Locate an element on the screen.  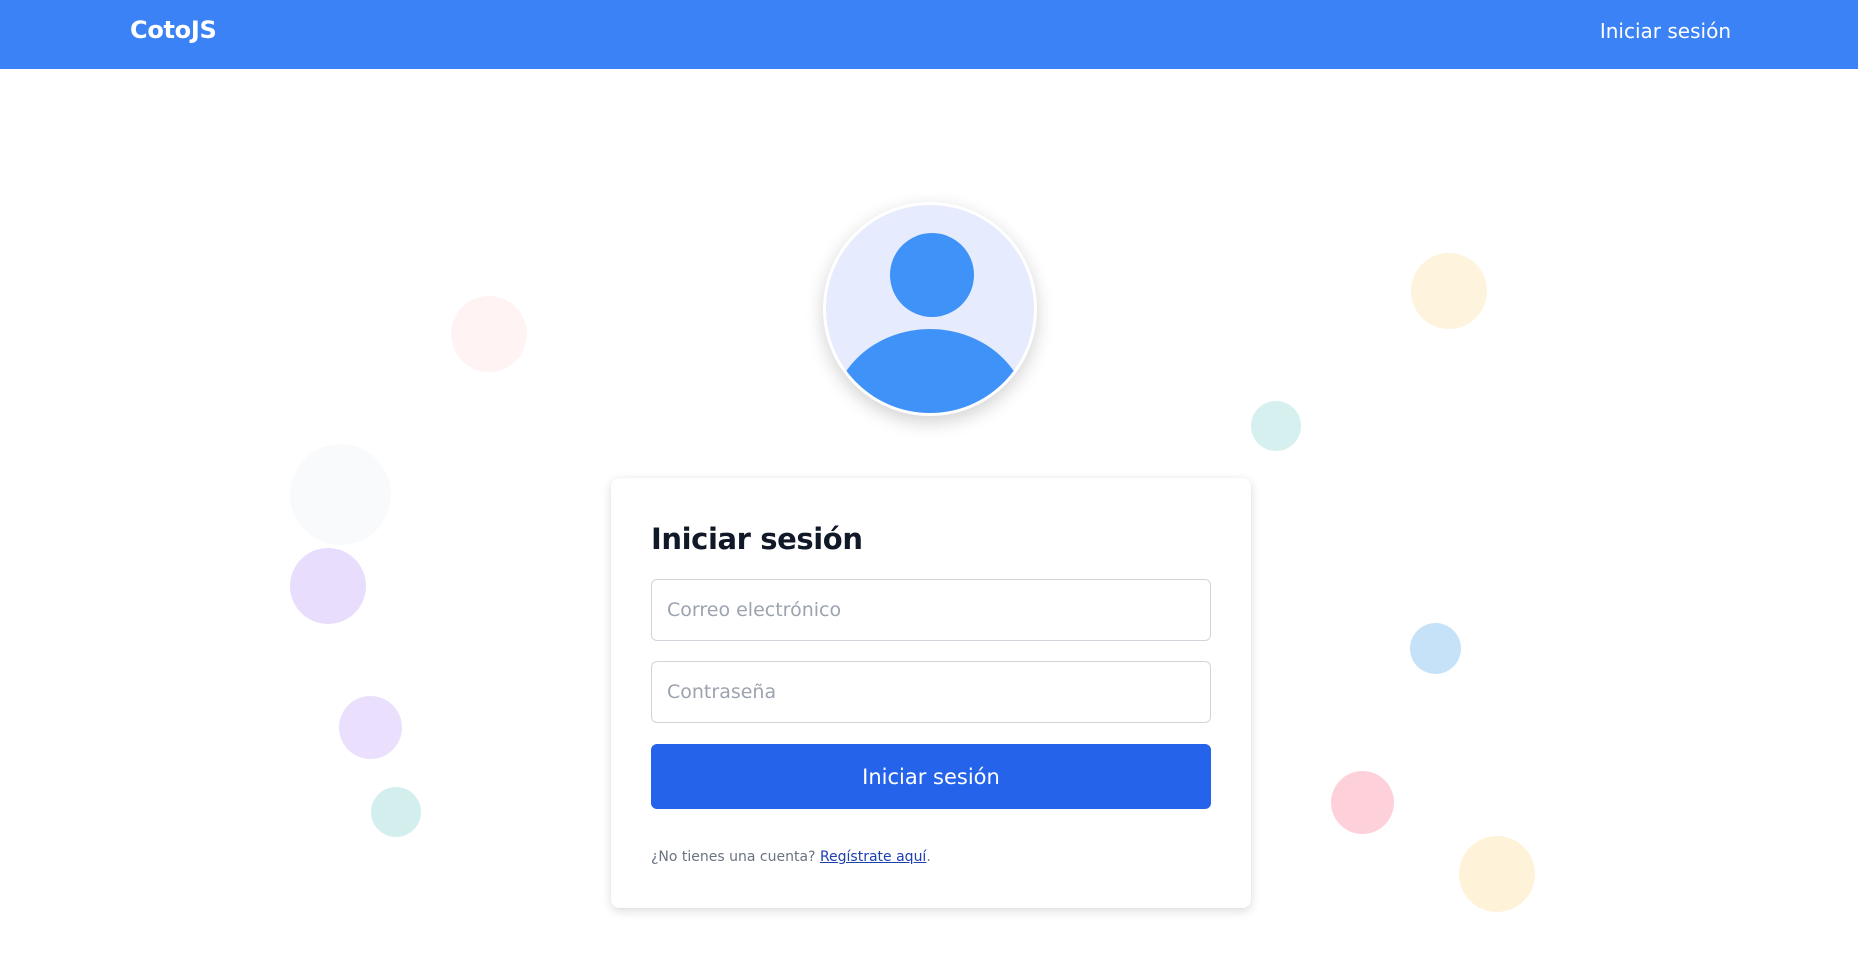
signup-prompt: ¿No tienes una cuenta? Regístrate aquí. is located at coordinates (791, 857).